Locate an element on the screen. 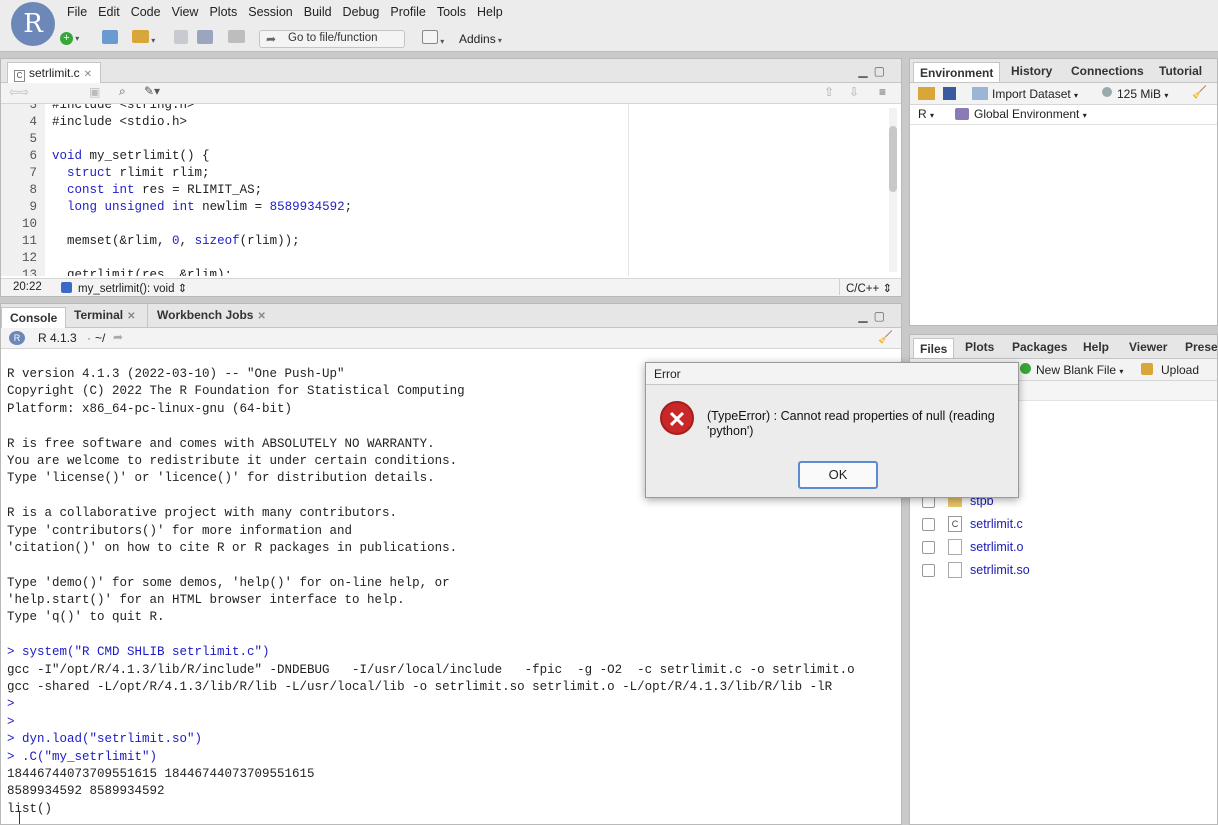  ok-button: OK is located at coordinates (838, 475).